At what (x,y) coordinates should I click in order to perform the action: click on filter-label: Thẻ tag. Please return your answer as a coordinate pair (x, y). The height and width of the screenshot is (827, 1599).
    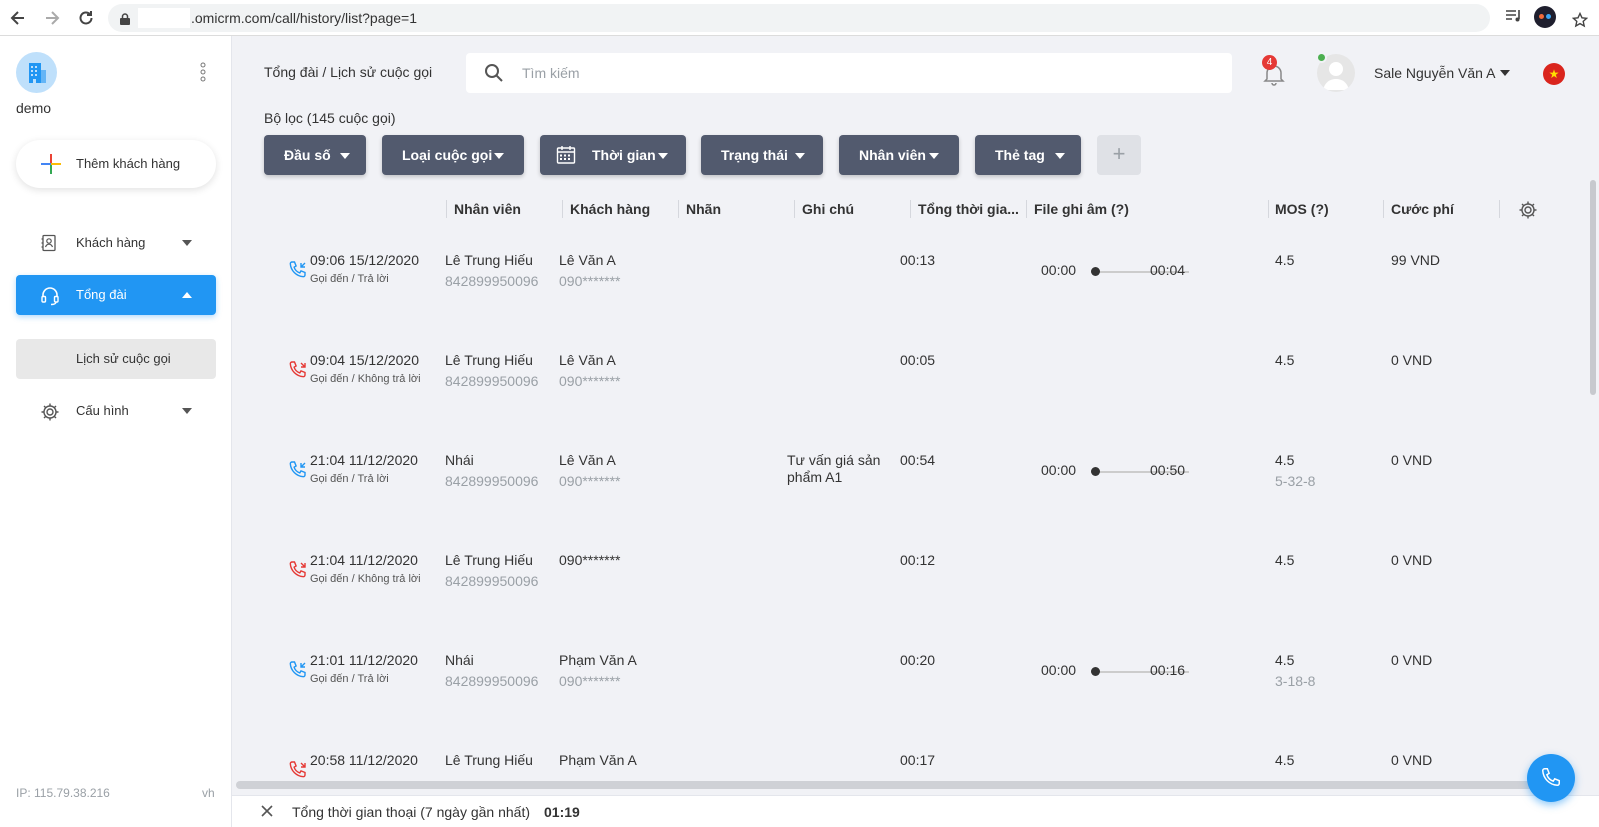
    Looking at the image, I should click on (1020, 155).